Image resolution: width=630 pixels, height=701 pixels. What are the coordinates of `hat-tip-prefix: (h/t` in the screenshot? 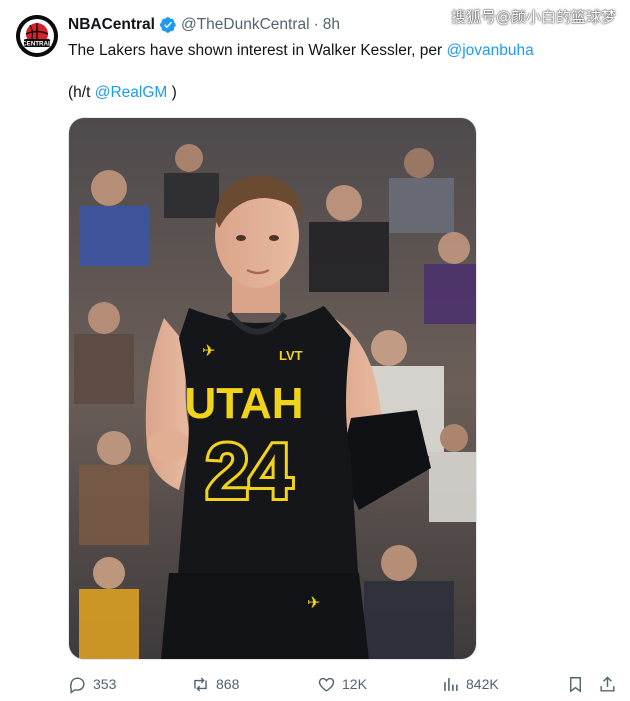 It's located at (81, 92).